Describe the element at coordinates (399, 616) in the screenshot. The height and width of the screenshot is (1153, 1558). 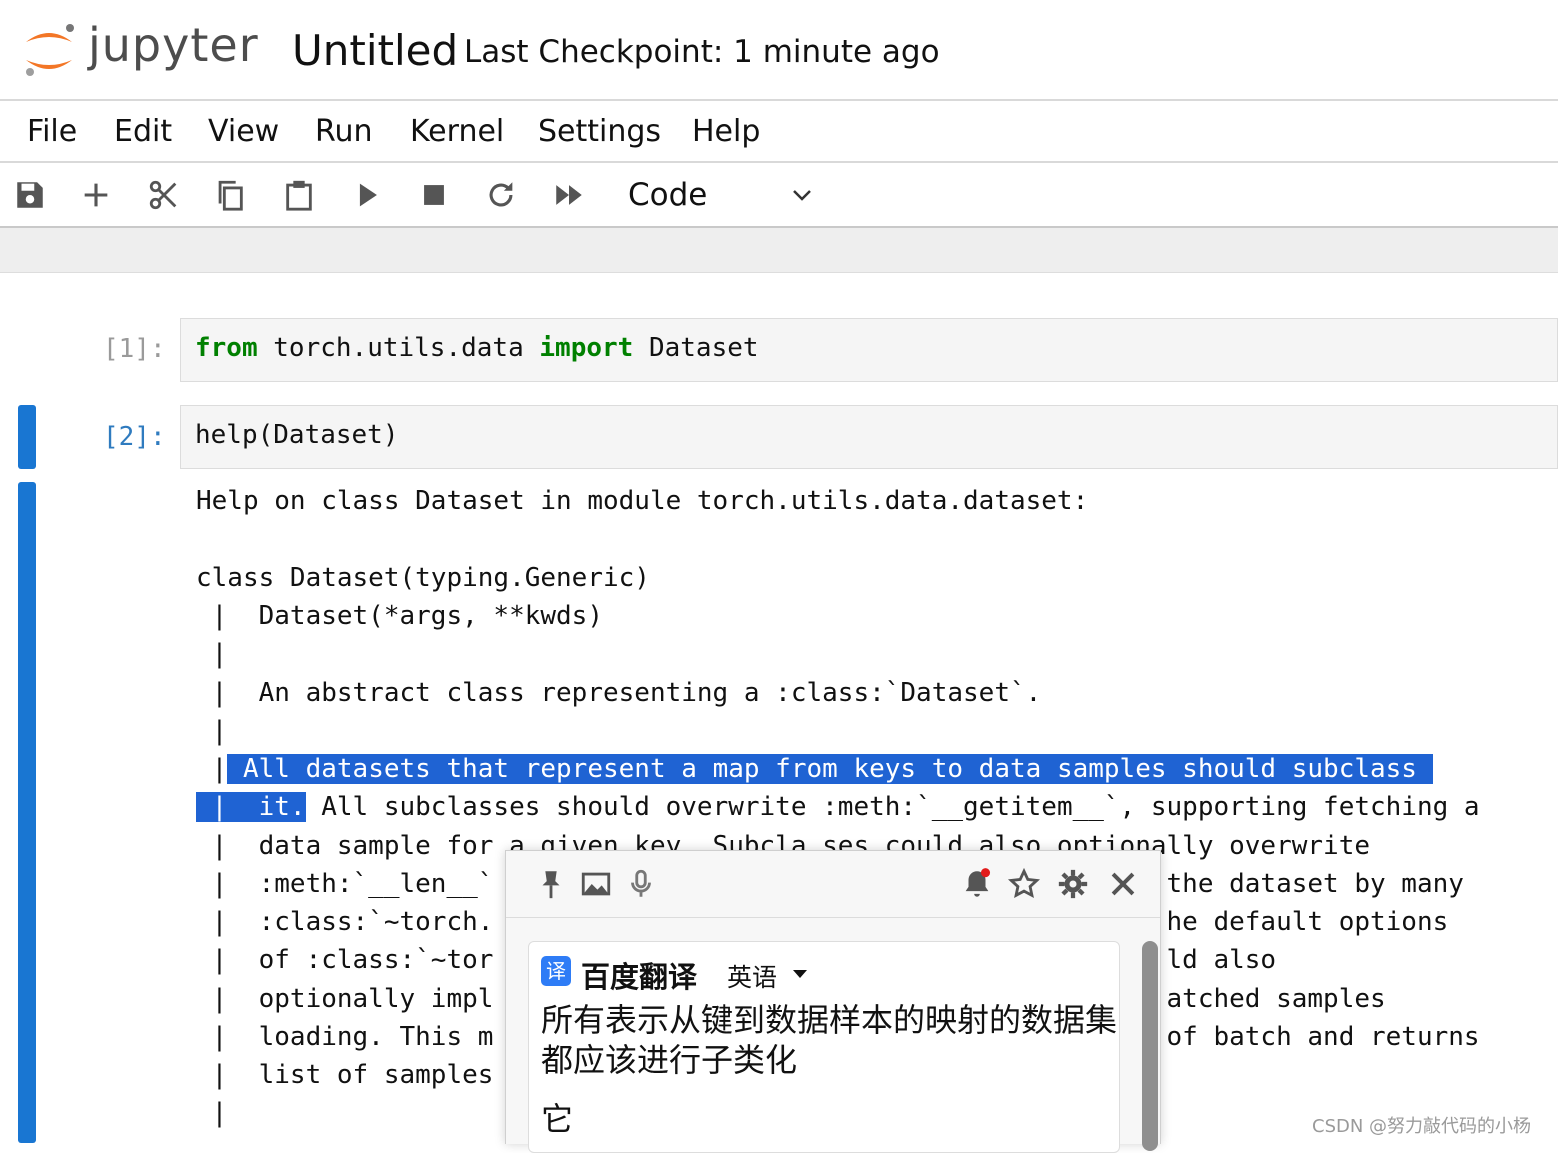
I see `output-line: | Dataset(*args, **kwds)` at that location.